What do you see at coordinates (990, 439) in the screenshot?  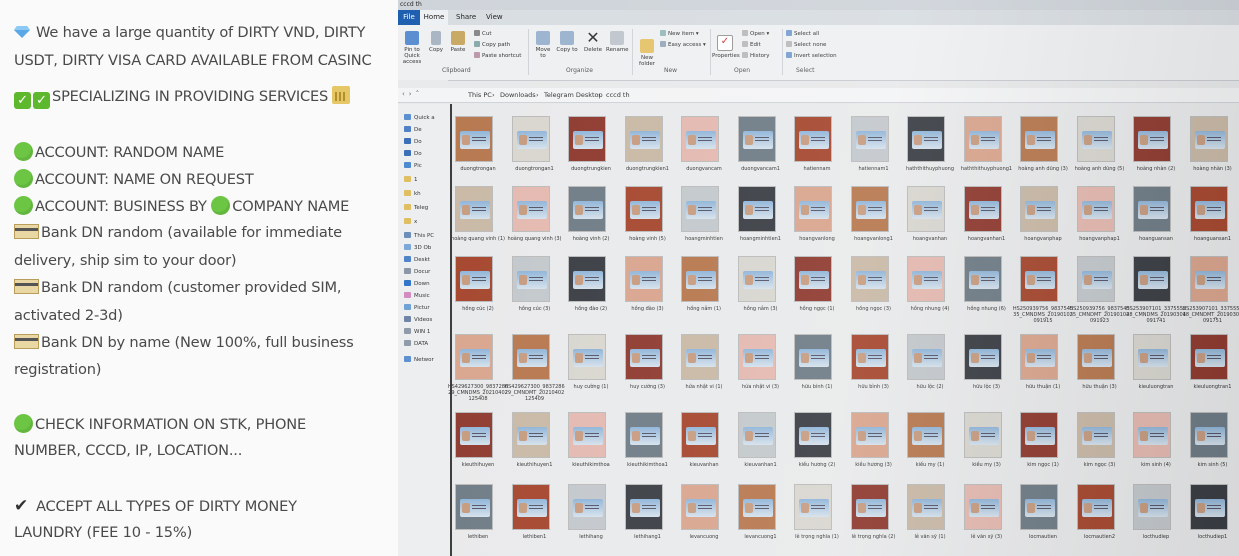 I see `file-tile: kiều my (3)` at bounding box center [990, 439].